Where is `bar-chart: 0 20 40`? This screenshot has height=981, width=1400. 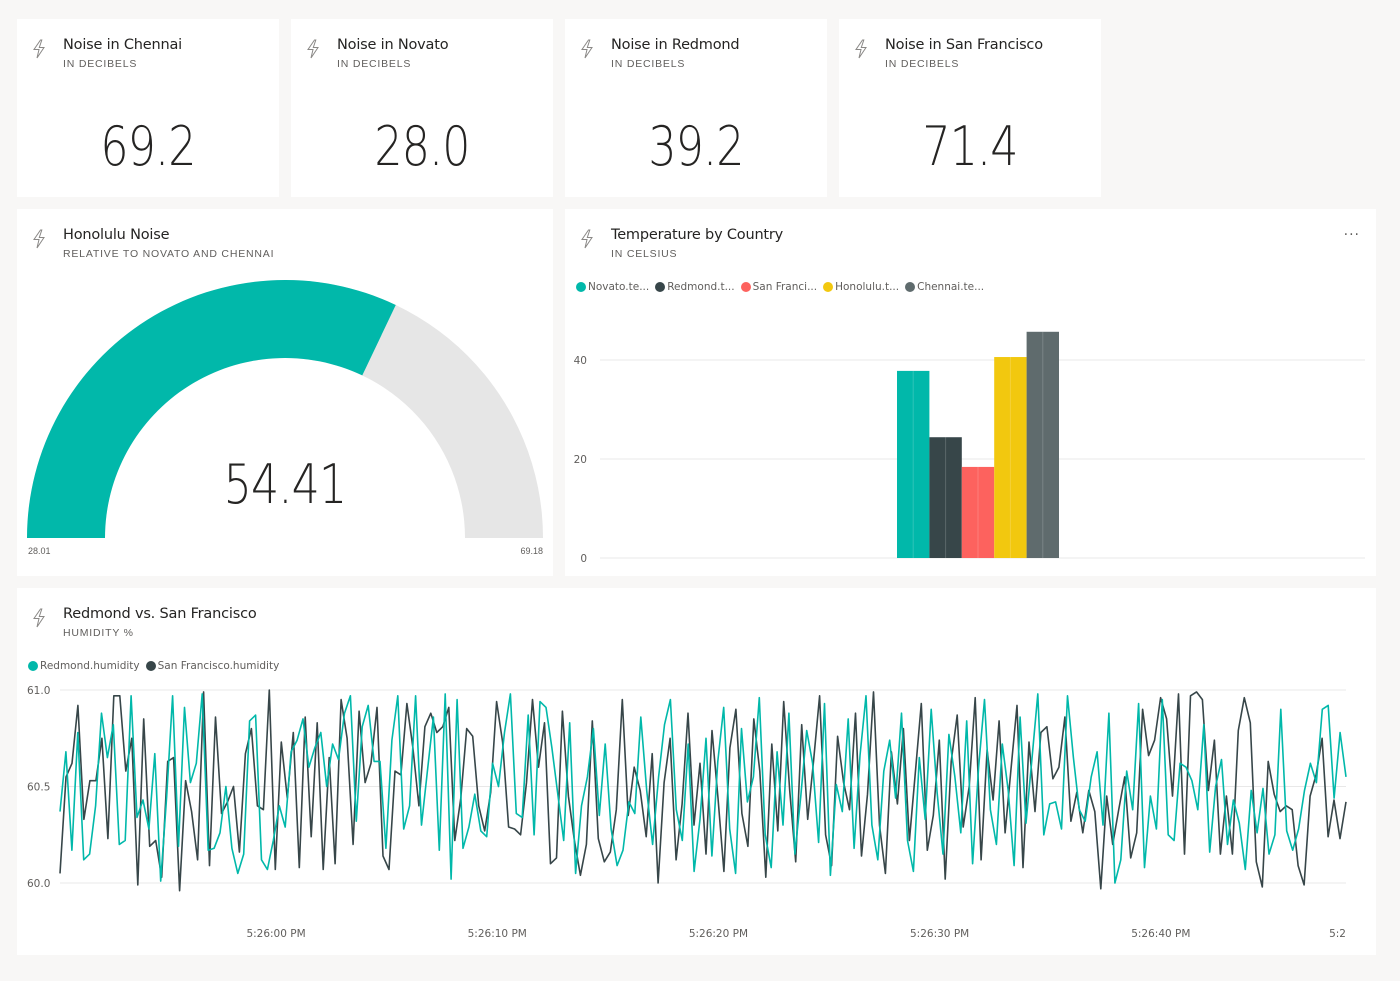 bar-chart: 0 20 40 is located at coordinates (969, 448).